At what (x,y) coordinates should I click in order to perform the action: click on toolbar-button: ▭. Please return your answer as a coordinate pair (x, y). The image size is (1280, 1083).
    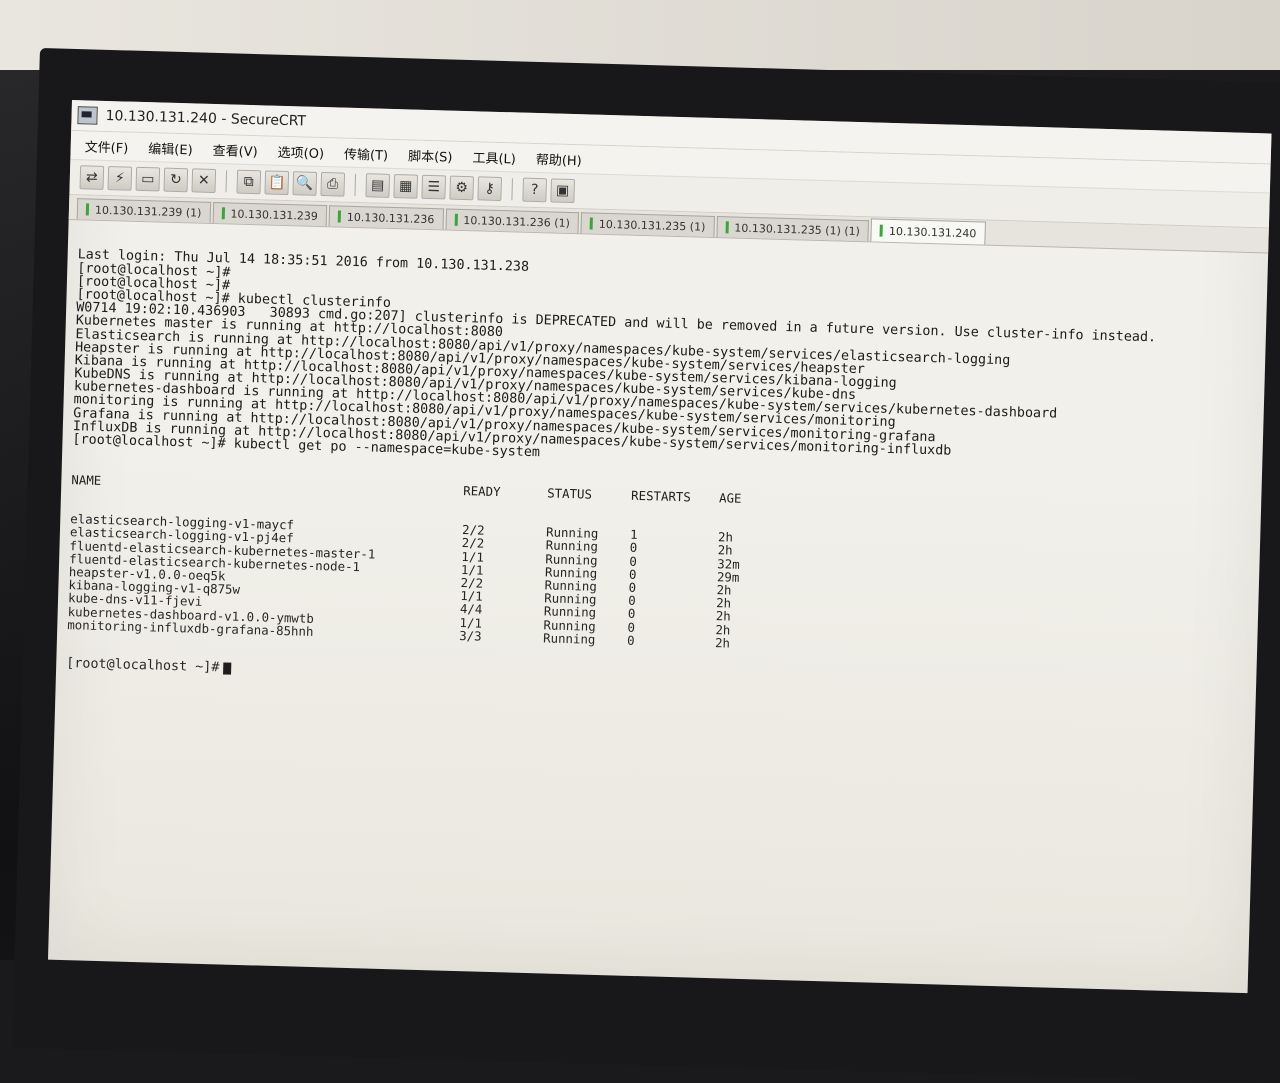
    Looking at the image, I should click on (148, 179).